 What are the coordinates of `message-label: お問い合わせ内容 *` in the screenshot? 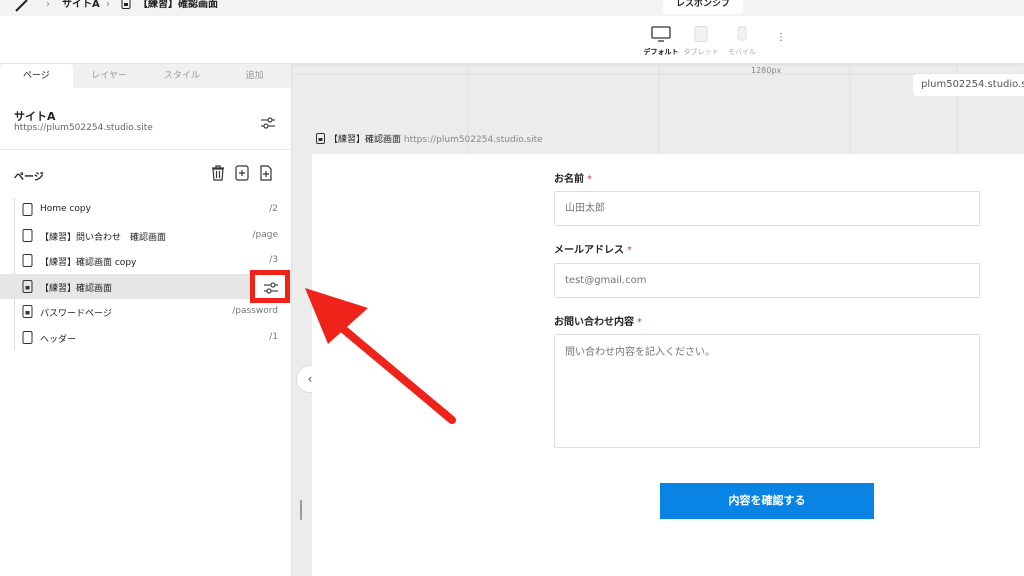 It's located at (598, 322).